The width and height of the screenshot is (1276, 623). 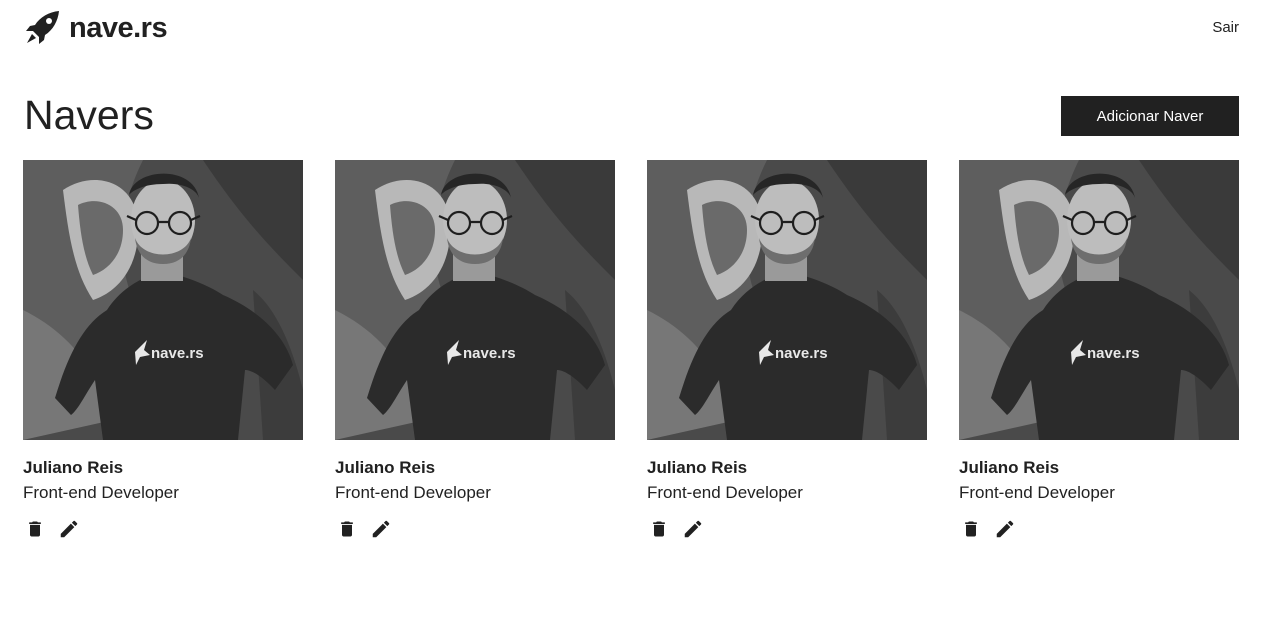 I want to click on logout-link: Sair, so click(x=1225, y=28).